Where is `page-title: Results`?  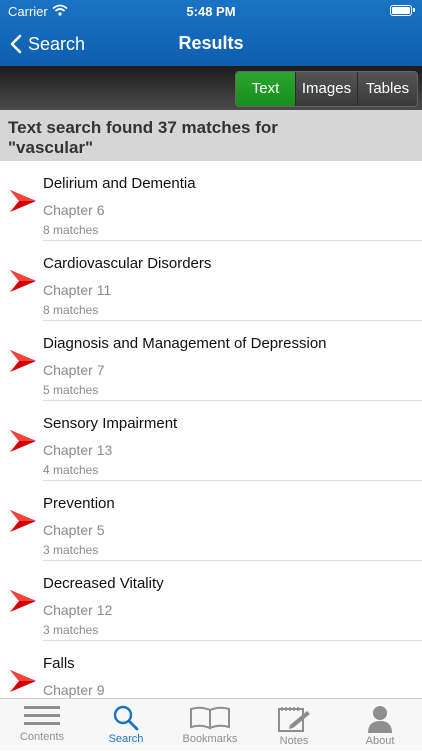
page-title: Results is located at coordinates (211, 43).